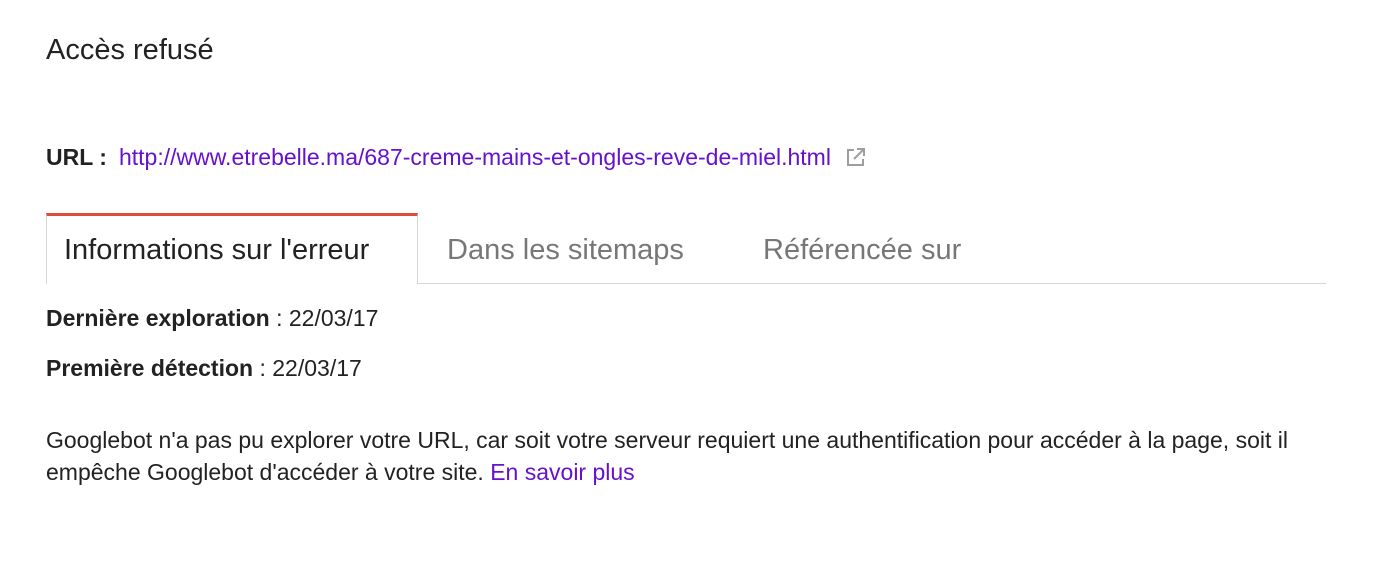  I want to click on first-detected-row: Première détection : 22/03/17, so click(204, 368).